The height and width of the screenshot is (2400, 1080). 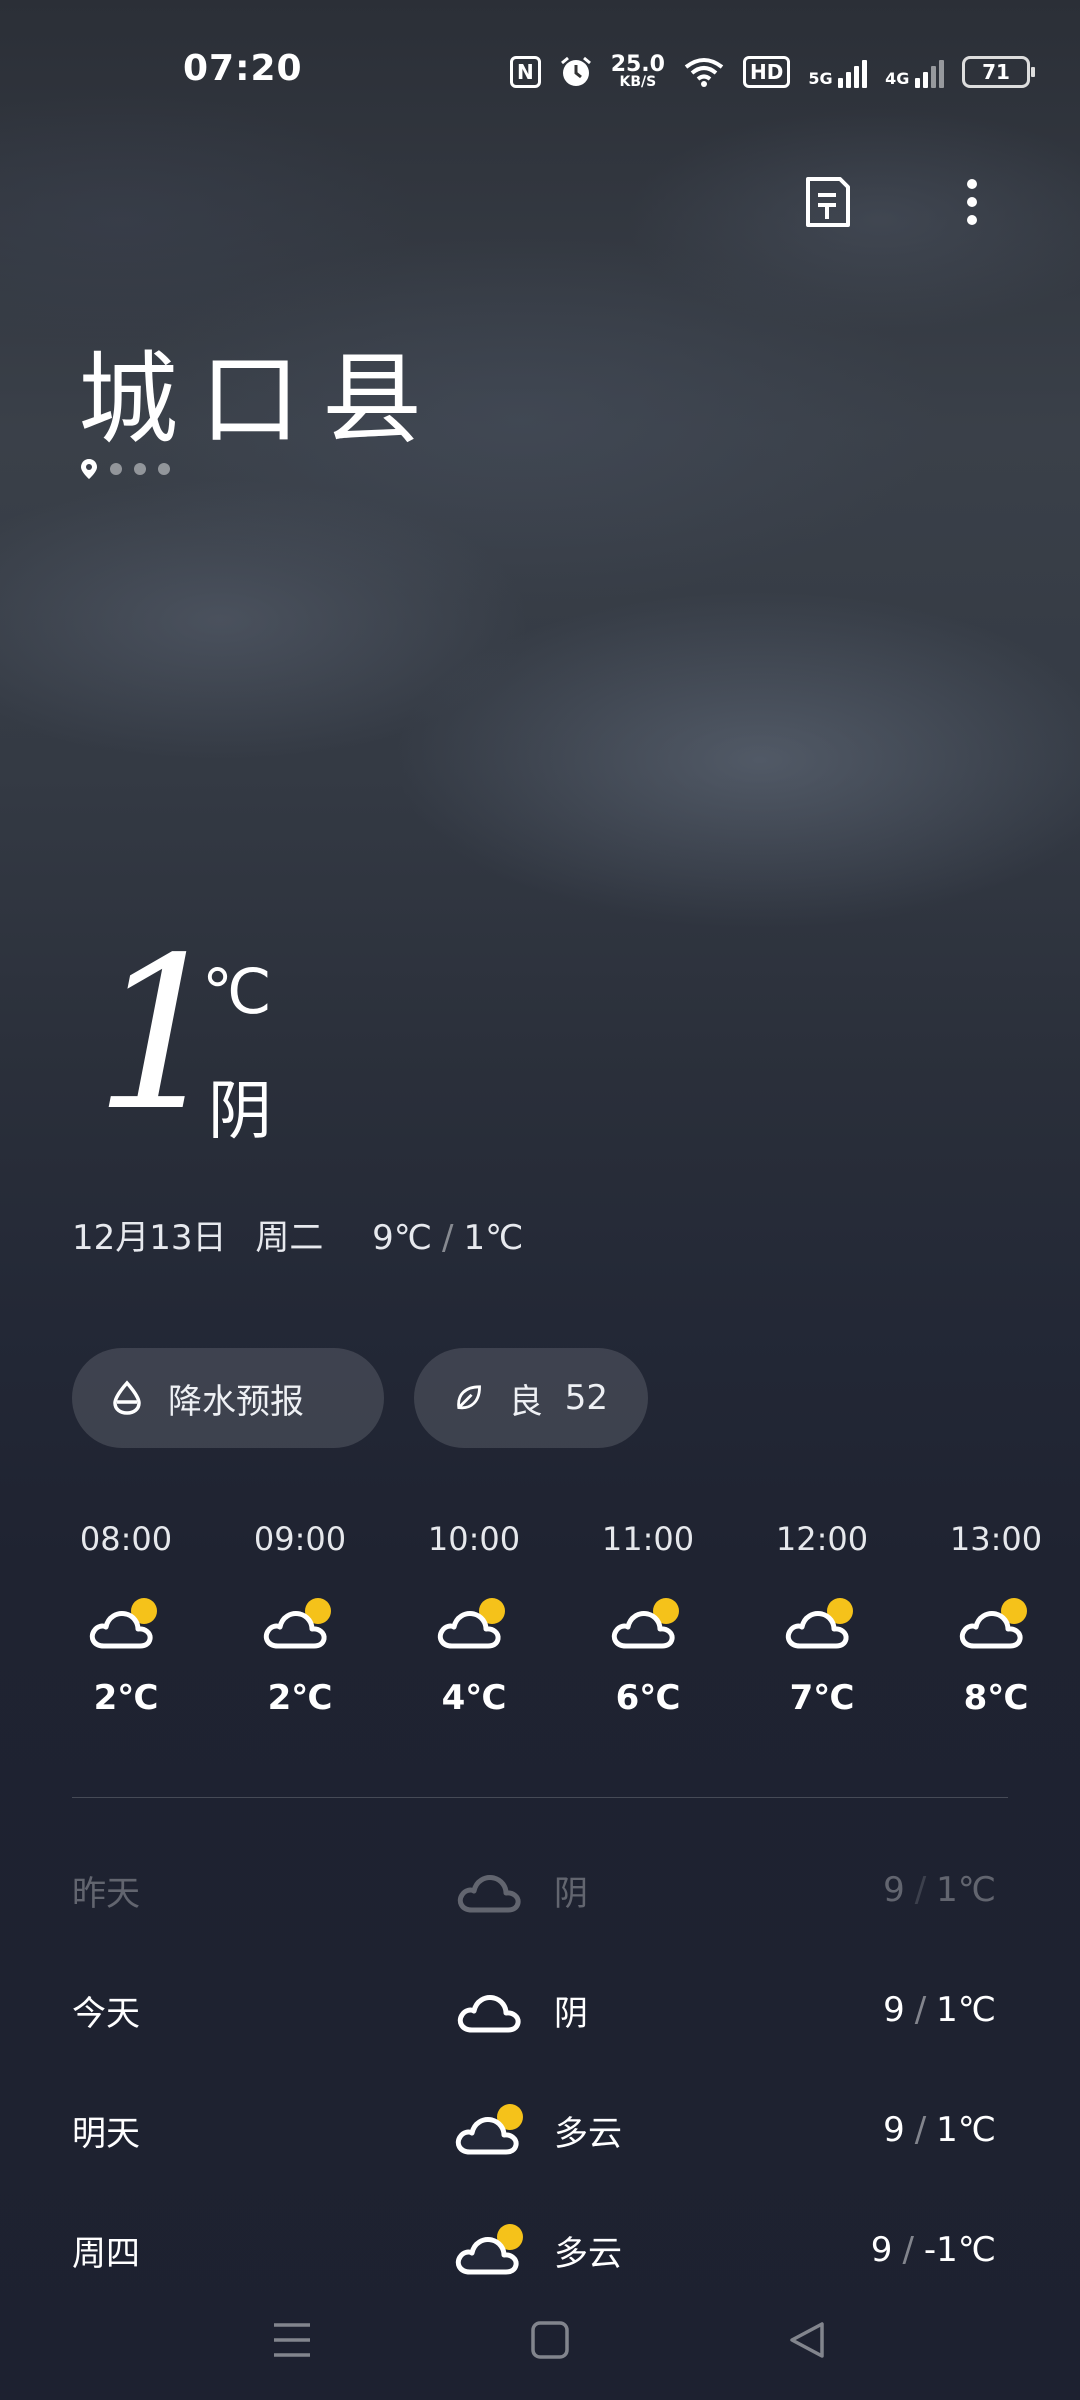 What do you see at coordinates (127, 1397) in the screenshot?
I see `raindrop-icon` at bounding box center [127, 1397].